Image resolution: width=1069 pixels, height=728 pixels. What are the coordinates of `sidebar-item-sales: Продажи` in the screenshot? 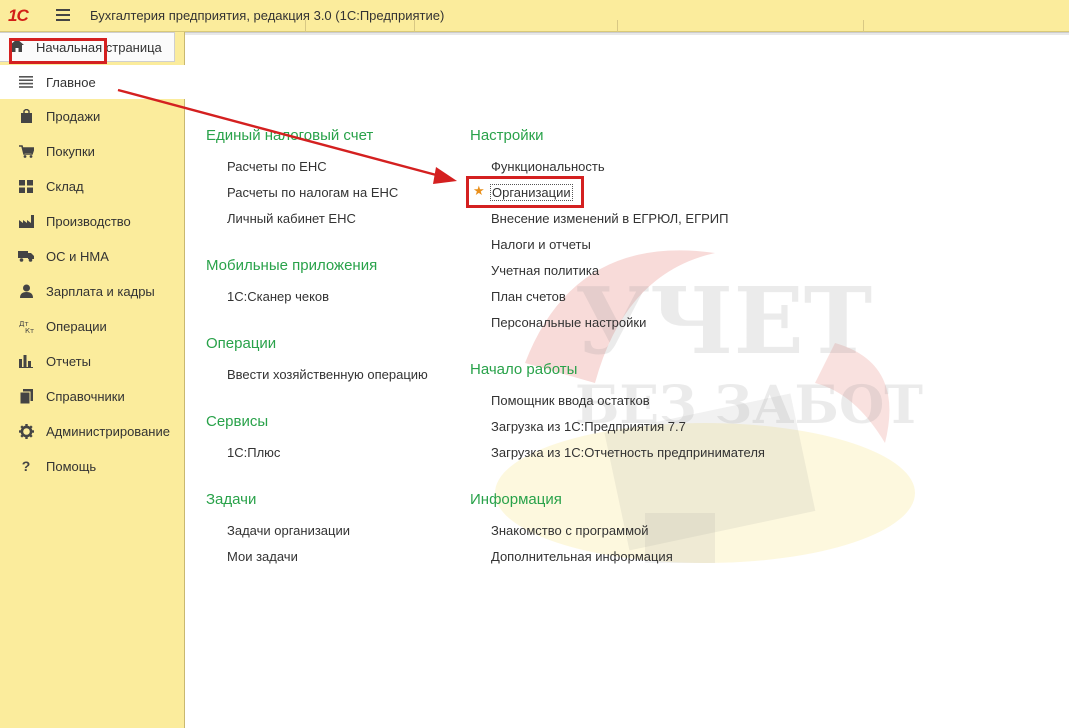 It's located at (92, 116).